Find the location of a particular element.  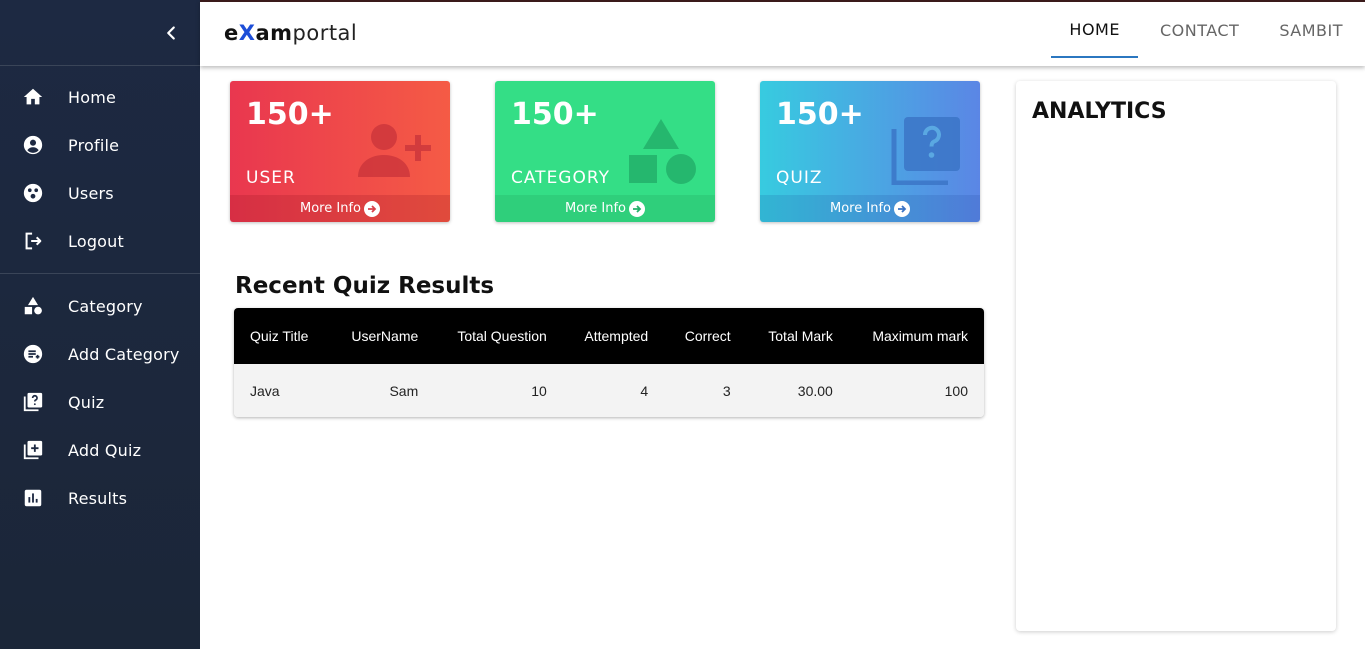

users-stat-card: 150+ USER More Info is located at coordinates (340, 151).